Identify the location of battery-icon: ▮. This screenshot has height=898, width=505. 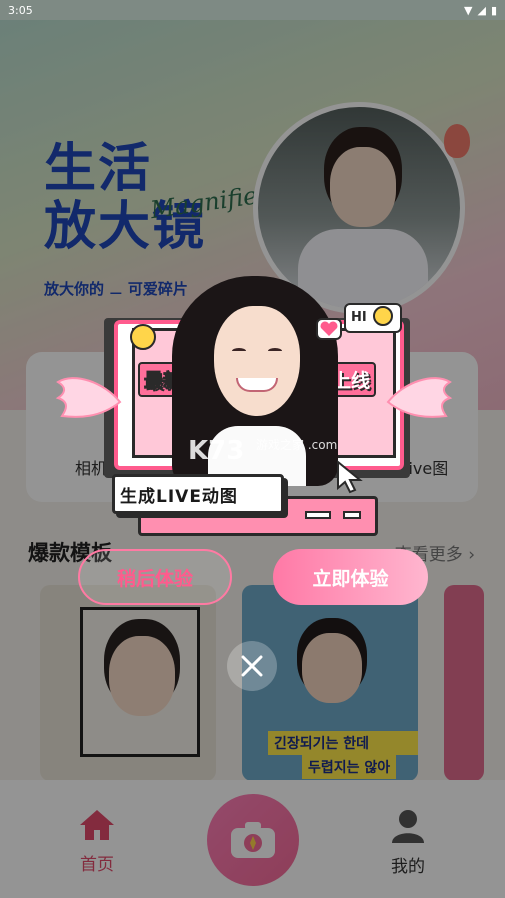
(493, 10).